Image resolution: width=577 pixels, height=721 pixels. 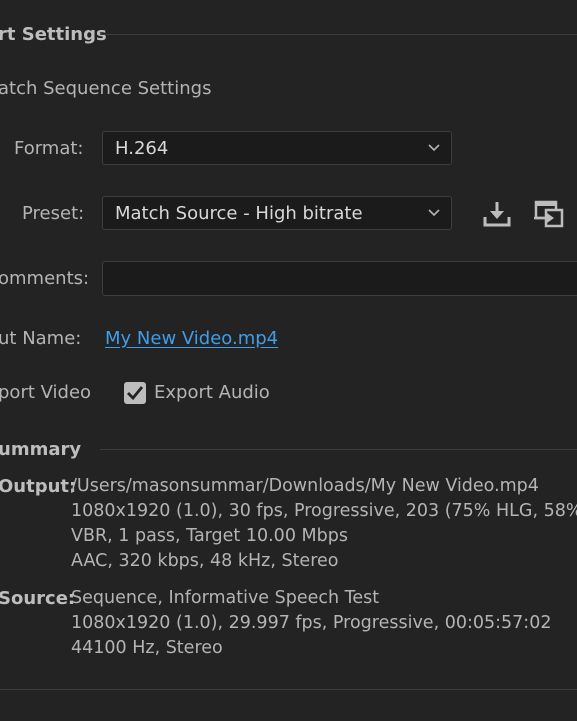 What do you see at coordinates (288, 689) in the screenshot?
I see `bottom-divider` at bounding box center [288, 689].